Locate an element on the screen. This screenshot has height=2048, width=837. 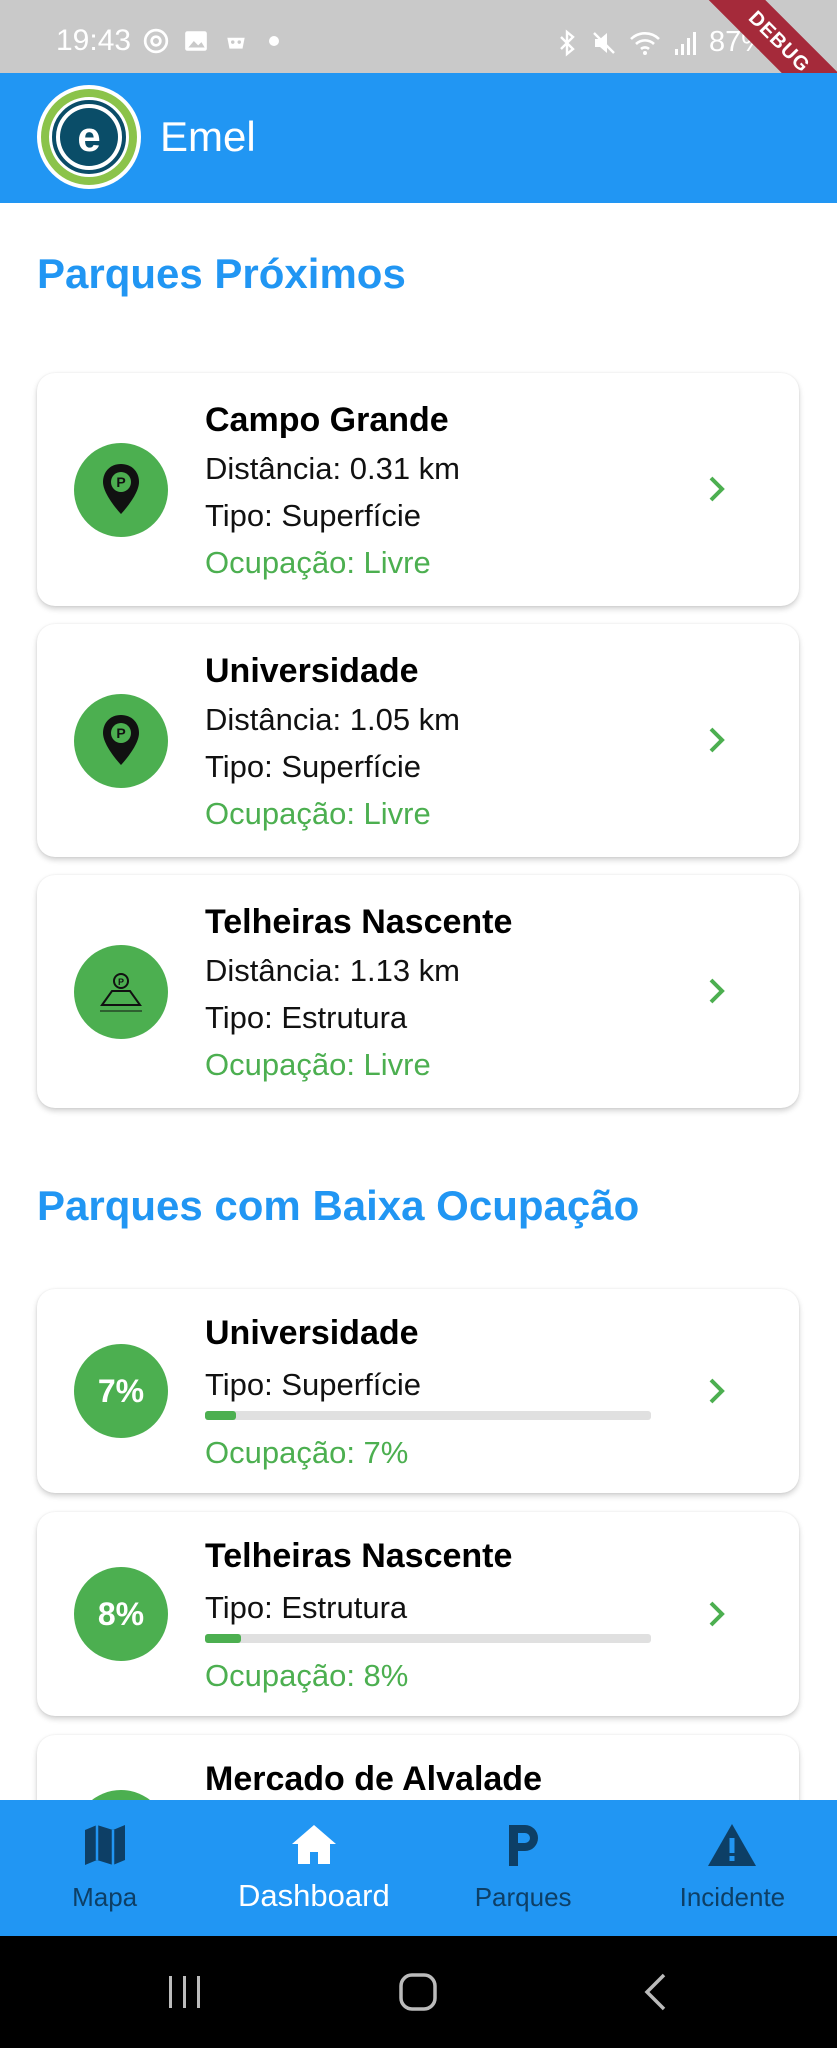
occupancy-badge: 7% is located at coordinates (121, 1391).